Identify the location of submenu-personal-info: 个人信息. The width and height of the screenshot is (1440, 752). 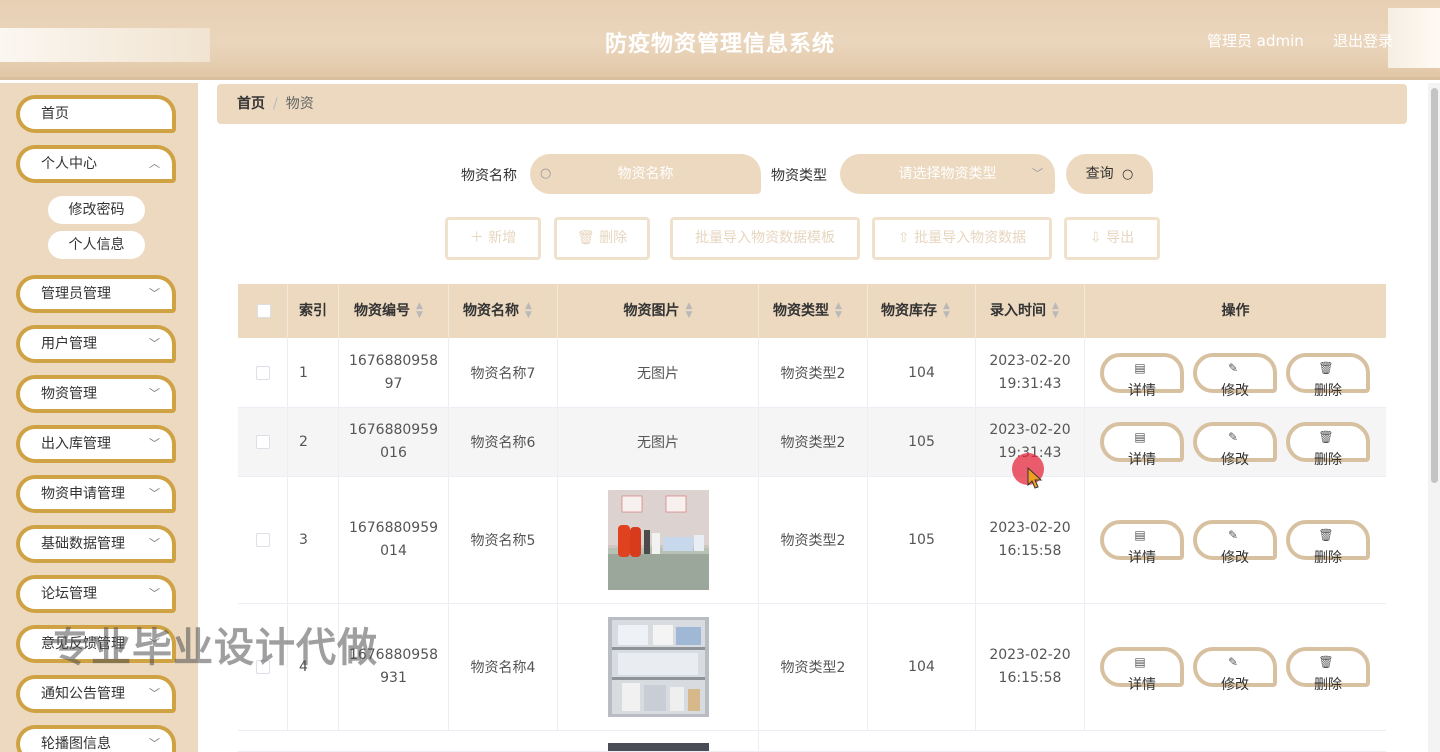
(96, 245).